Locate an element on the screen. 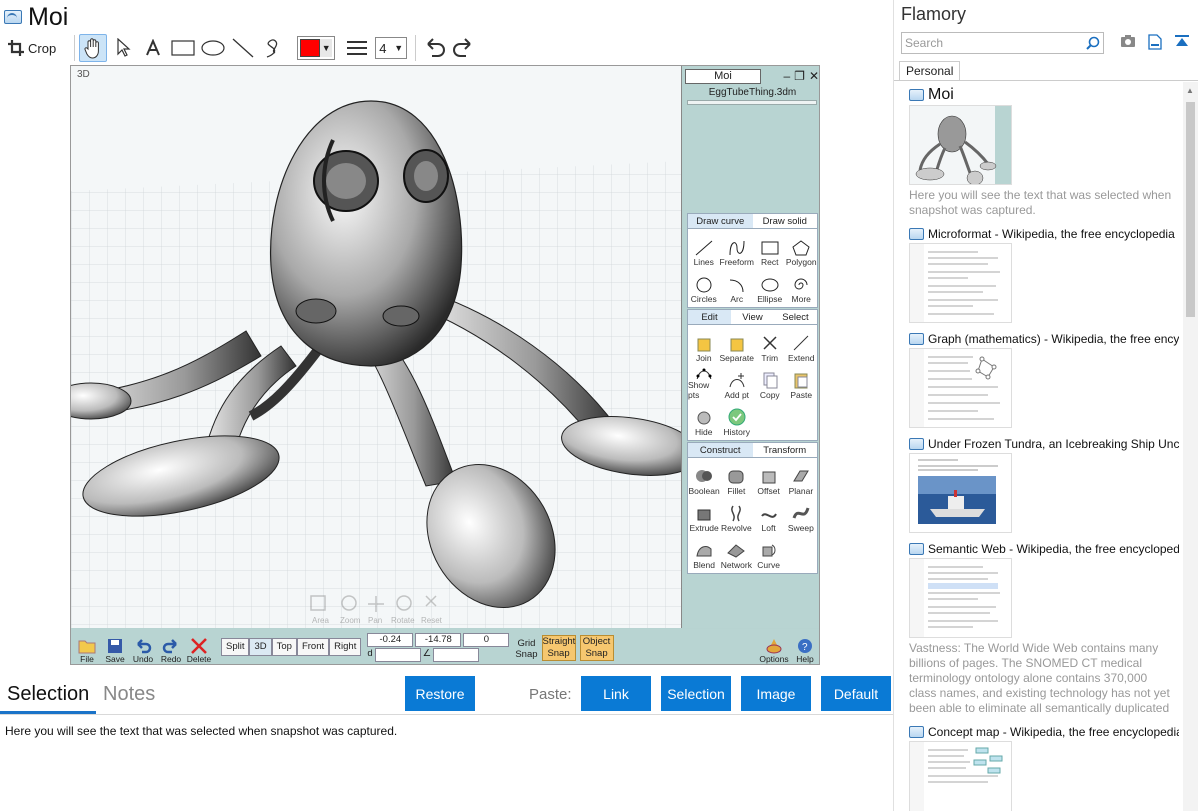 The image size is (1198, 811). freeform-icon is located at coordinates (737, 248).